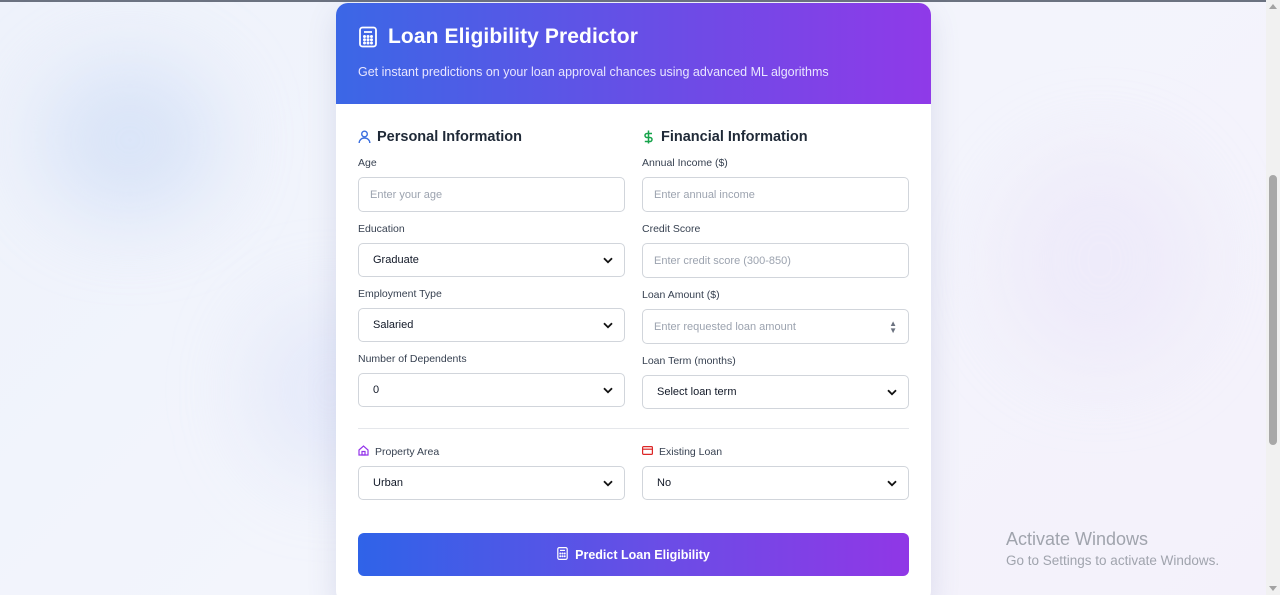 The height and width of the screenshot is (595, 1280). I want to click on employment-select: Salaried, so click(491, 325).